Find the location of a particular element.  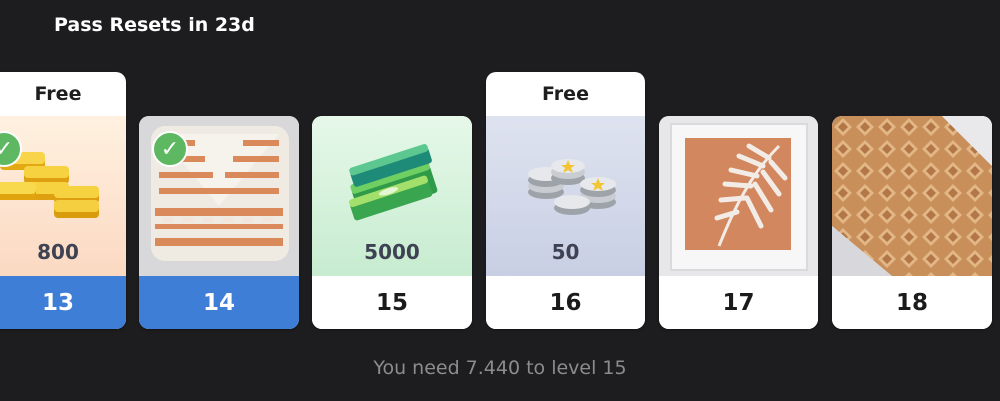

framed-leaf-art-image is located at coordinates (739, 197).